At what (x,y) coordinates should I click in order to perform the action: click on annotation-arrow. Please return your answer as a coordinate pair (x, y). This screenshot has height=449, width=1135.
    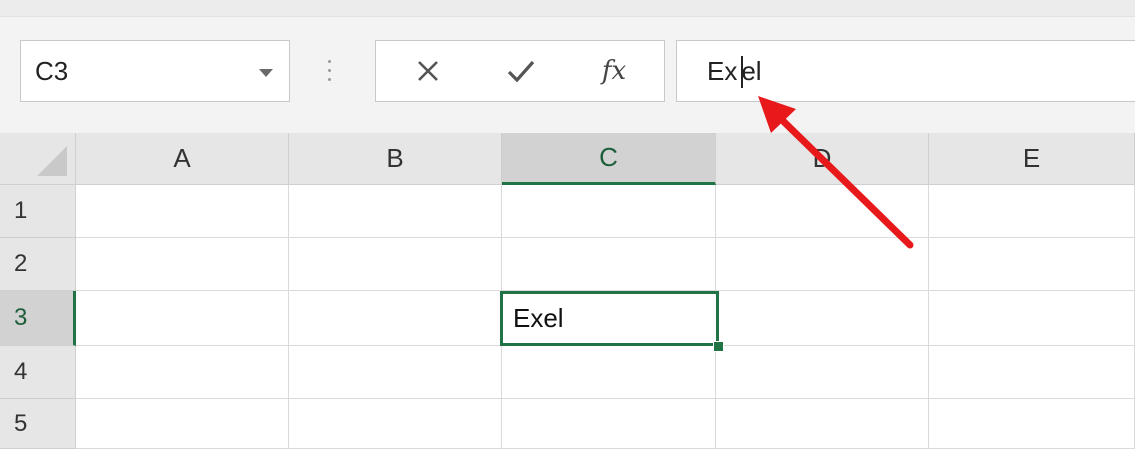
    Looking at the image, I should click on (836, 172).